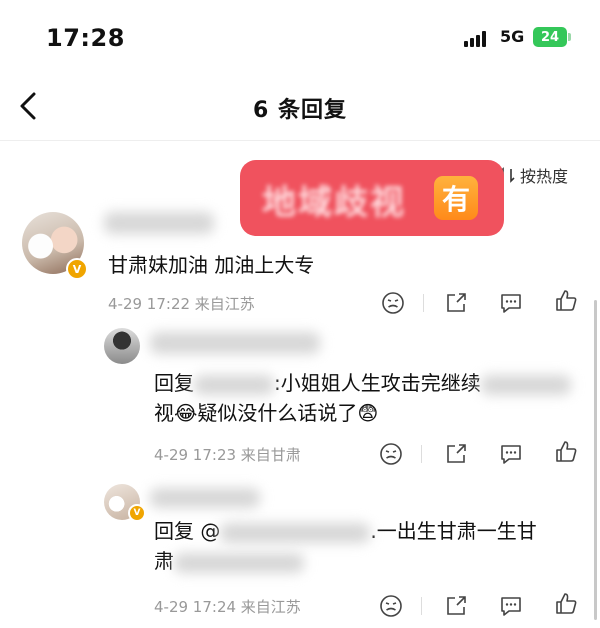  Describe the element at coordinates (595, 460) in the screenshot. I see `scrollbar` at that location.